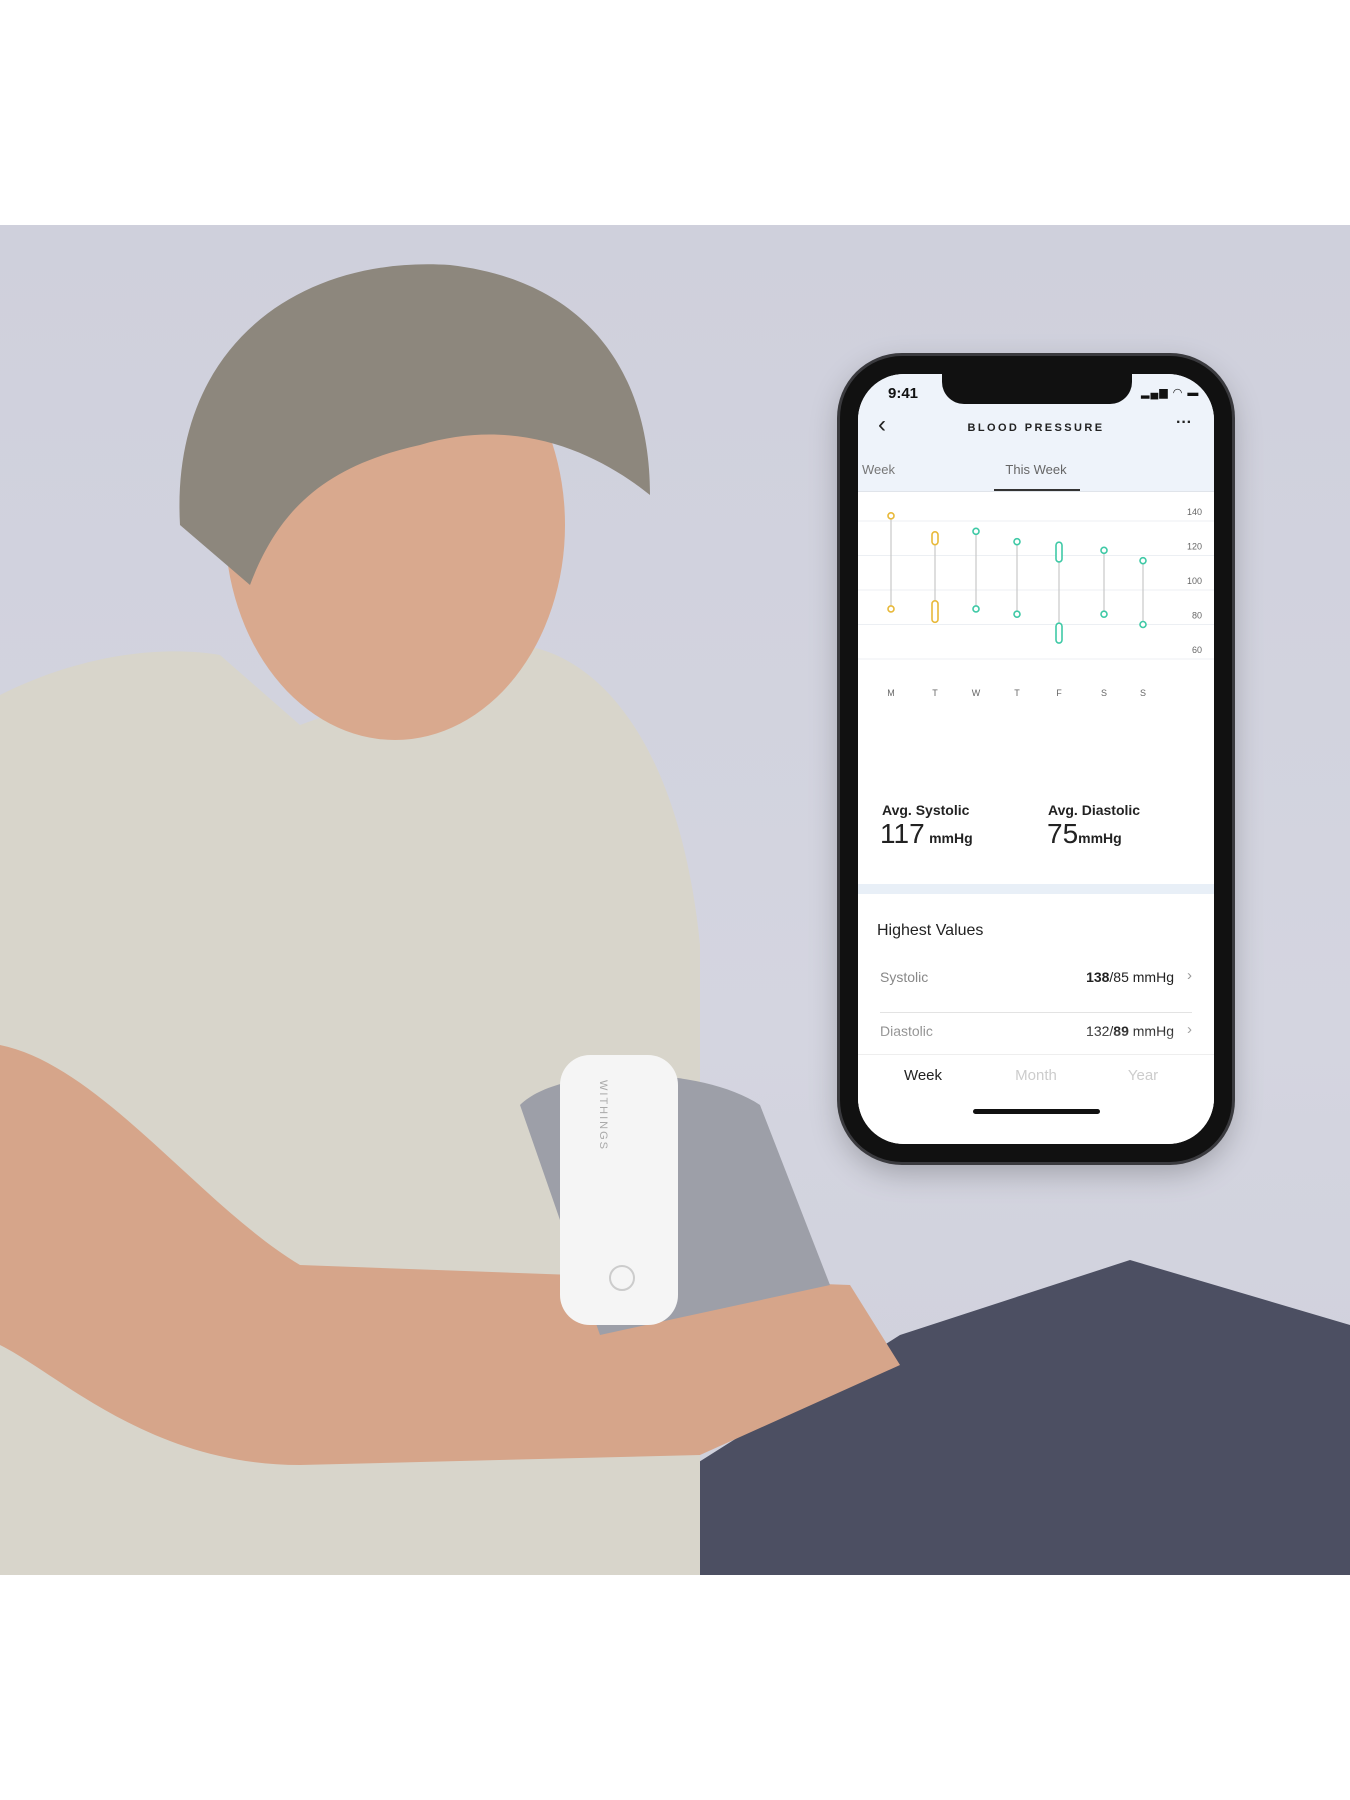 This screenshot has height=1800, width=1350. I want to click on device-brand: WITHINGS, so click(603, 1115).